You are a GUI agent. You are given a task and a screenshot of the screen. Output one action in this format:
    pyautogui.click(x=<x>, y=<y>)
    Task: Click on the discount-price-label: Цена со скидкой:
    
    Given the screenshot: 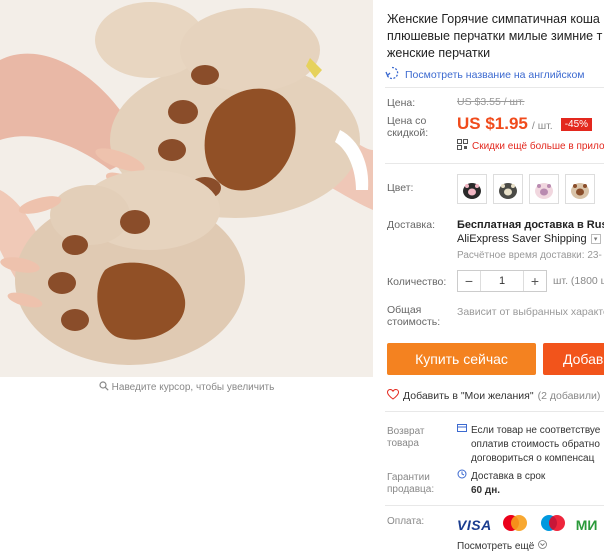 What is the action you would take?
    pyautogui.click(x=407, y=127)
    